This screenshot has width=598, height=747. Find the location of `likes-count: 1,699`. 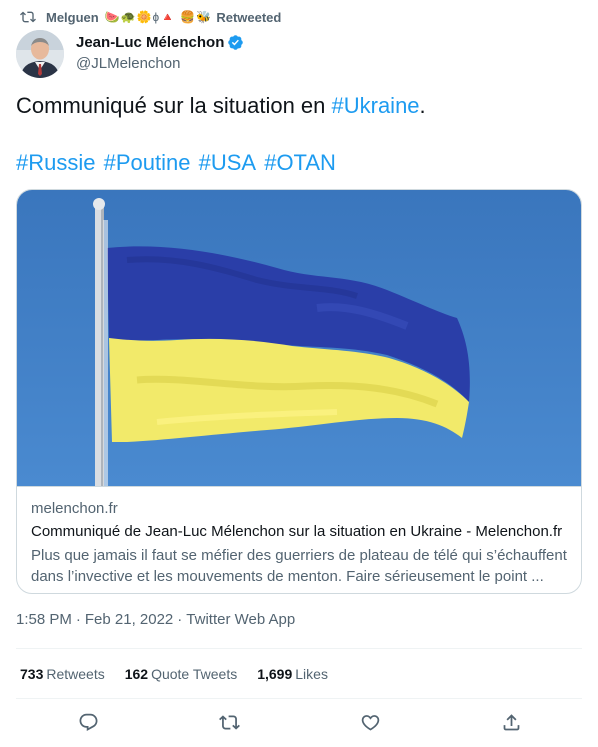

likes-count: 1,699 is located at coordinates (275, 674).